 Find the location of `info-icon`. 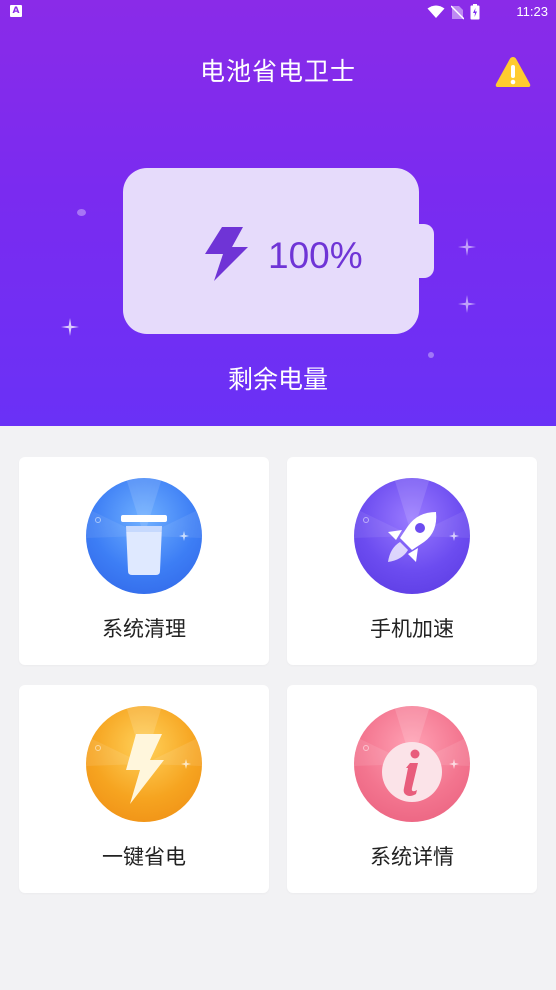

info-icon is located at coordinates (412, 764).